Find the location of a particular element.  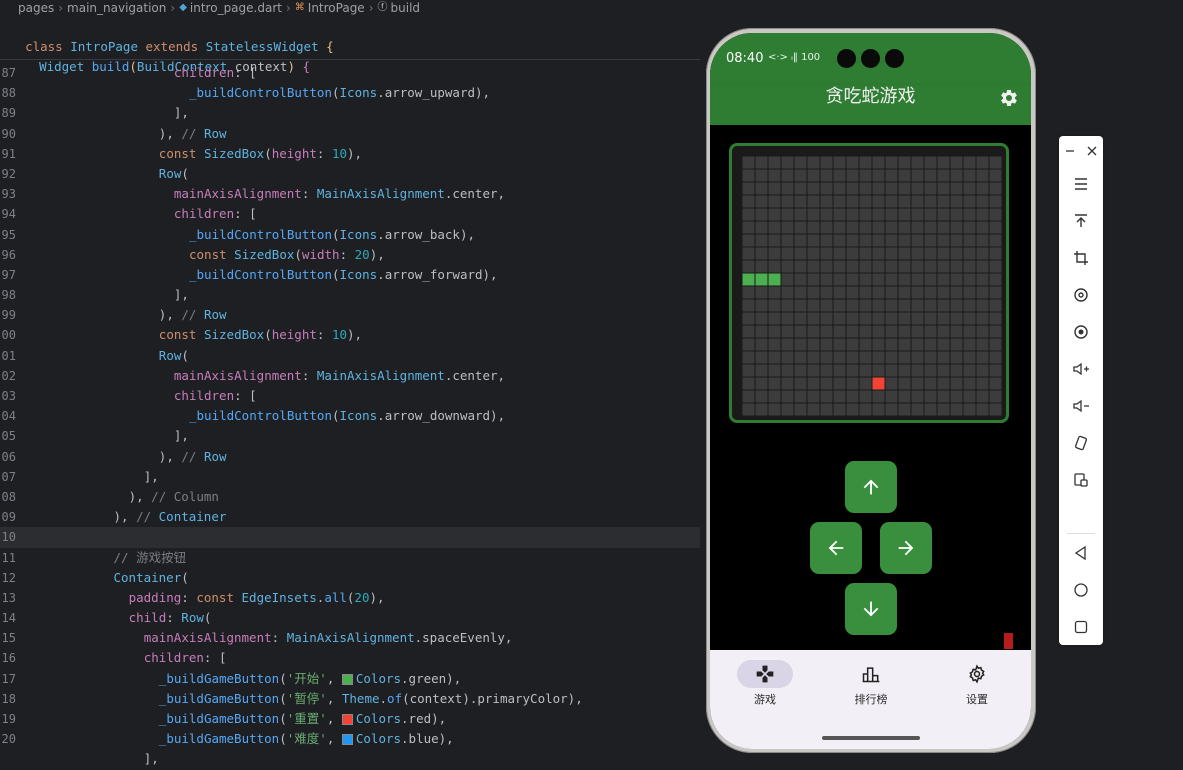

code-line: 19 _buildGameButton('重置', Colors.red), is located at coordinates (350, 719).